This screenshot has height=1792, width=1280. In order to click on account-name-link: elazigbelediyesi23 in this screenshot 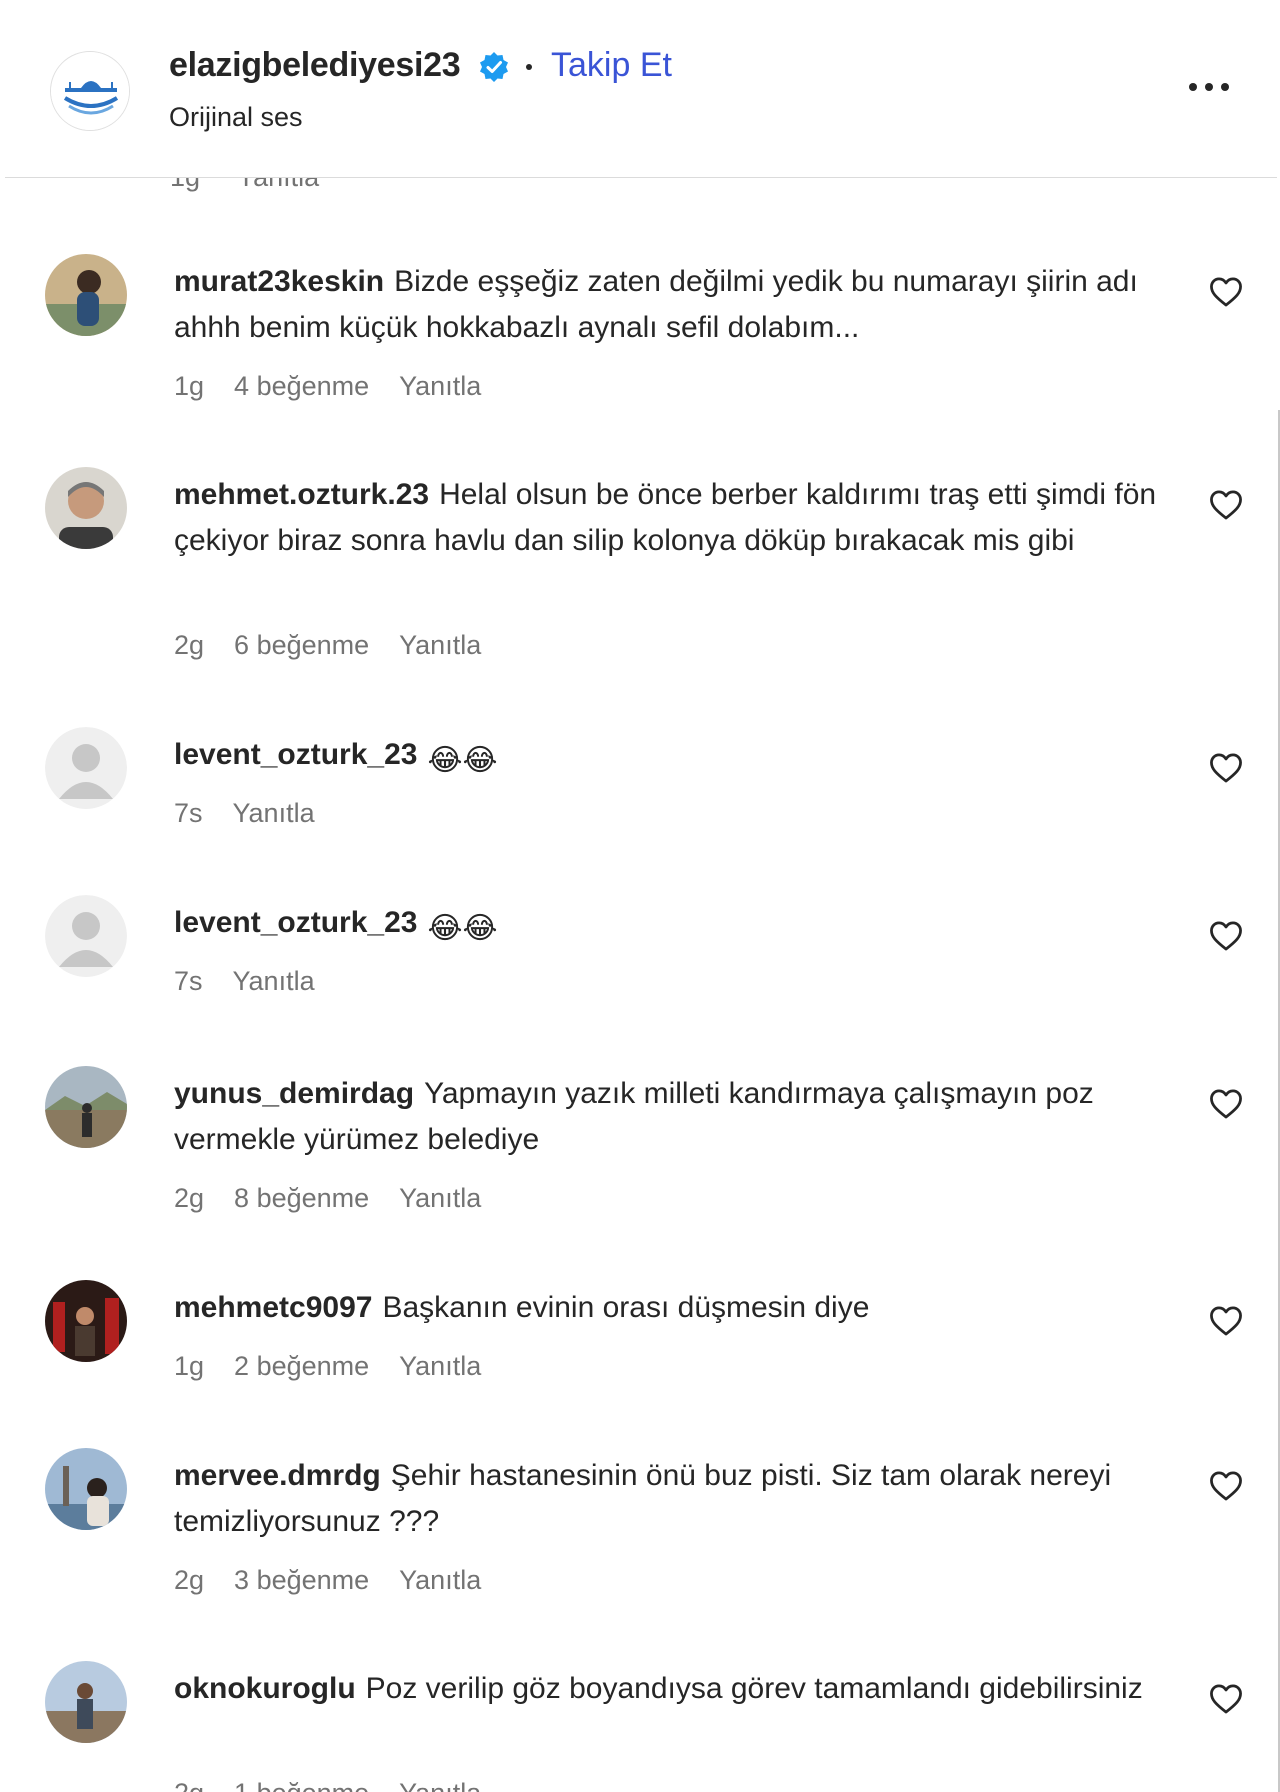, I will do `click(315, 65)`.